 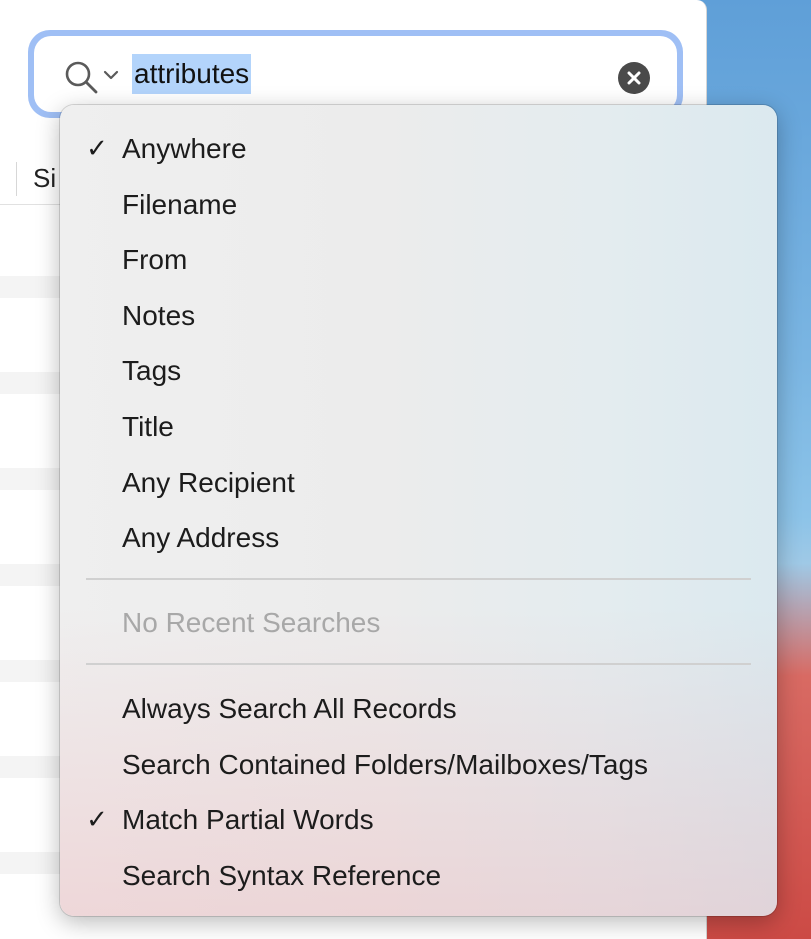 I want to click on menu-item-label: Any Address, so click(x=201, y=537).